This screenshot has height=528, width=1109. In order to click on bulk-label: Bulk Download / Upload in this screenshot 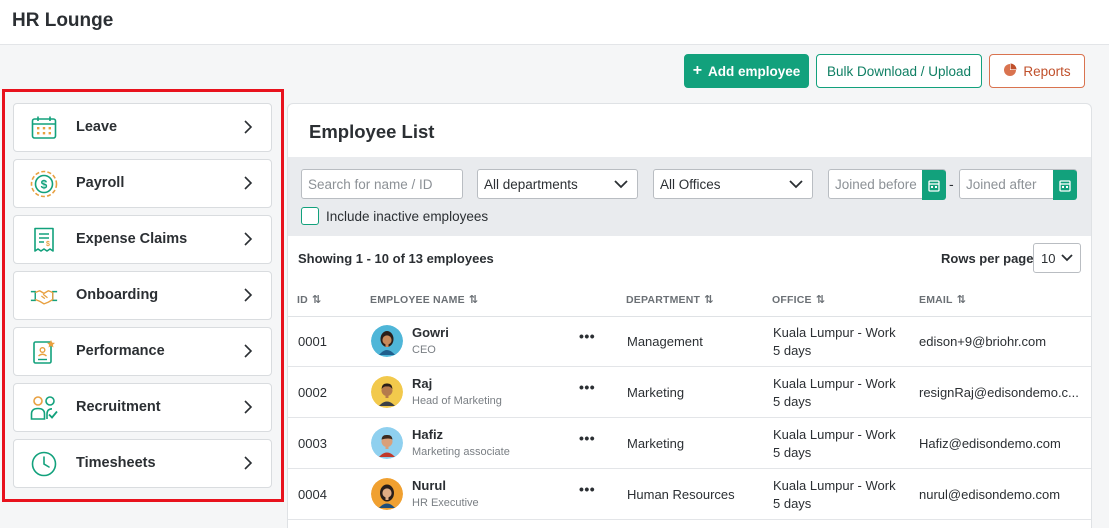, I will do `click(899, 71)`.